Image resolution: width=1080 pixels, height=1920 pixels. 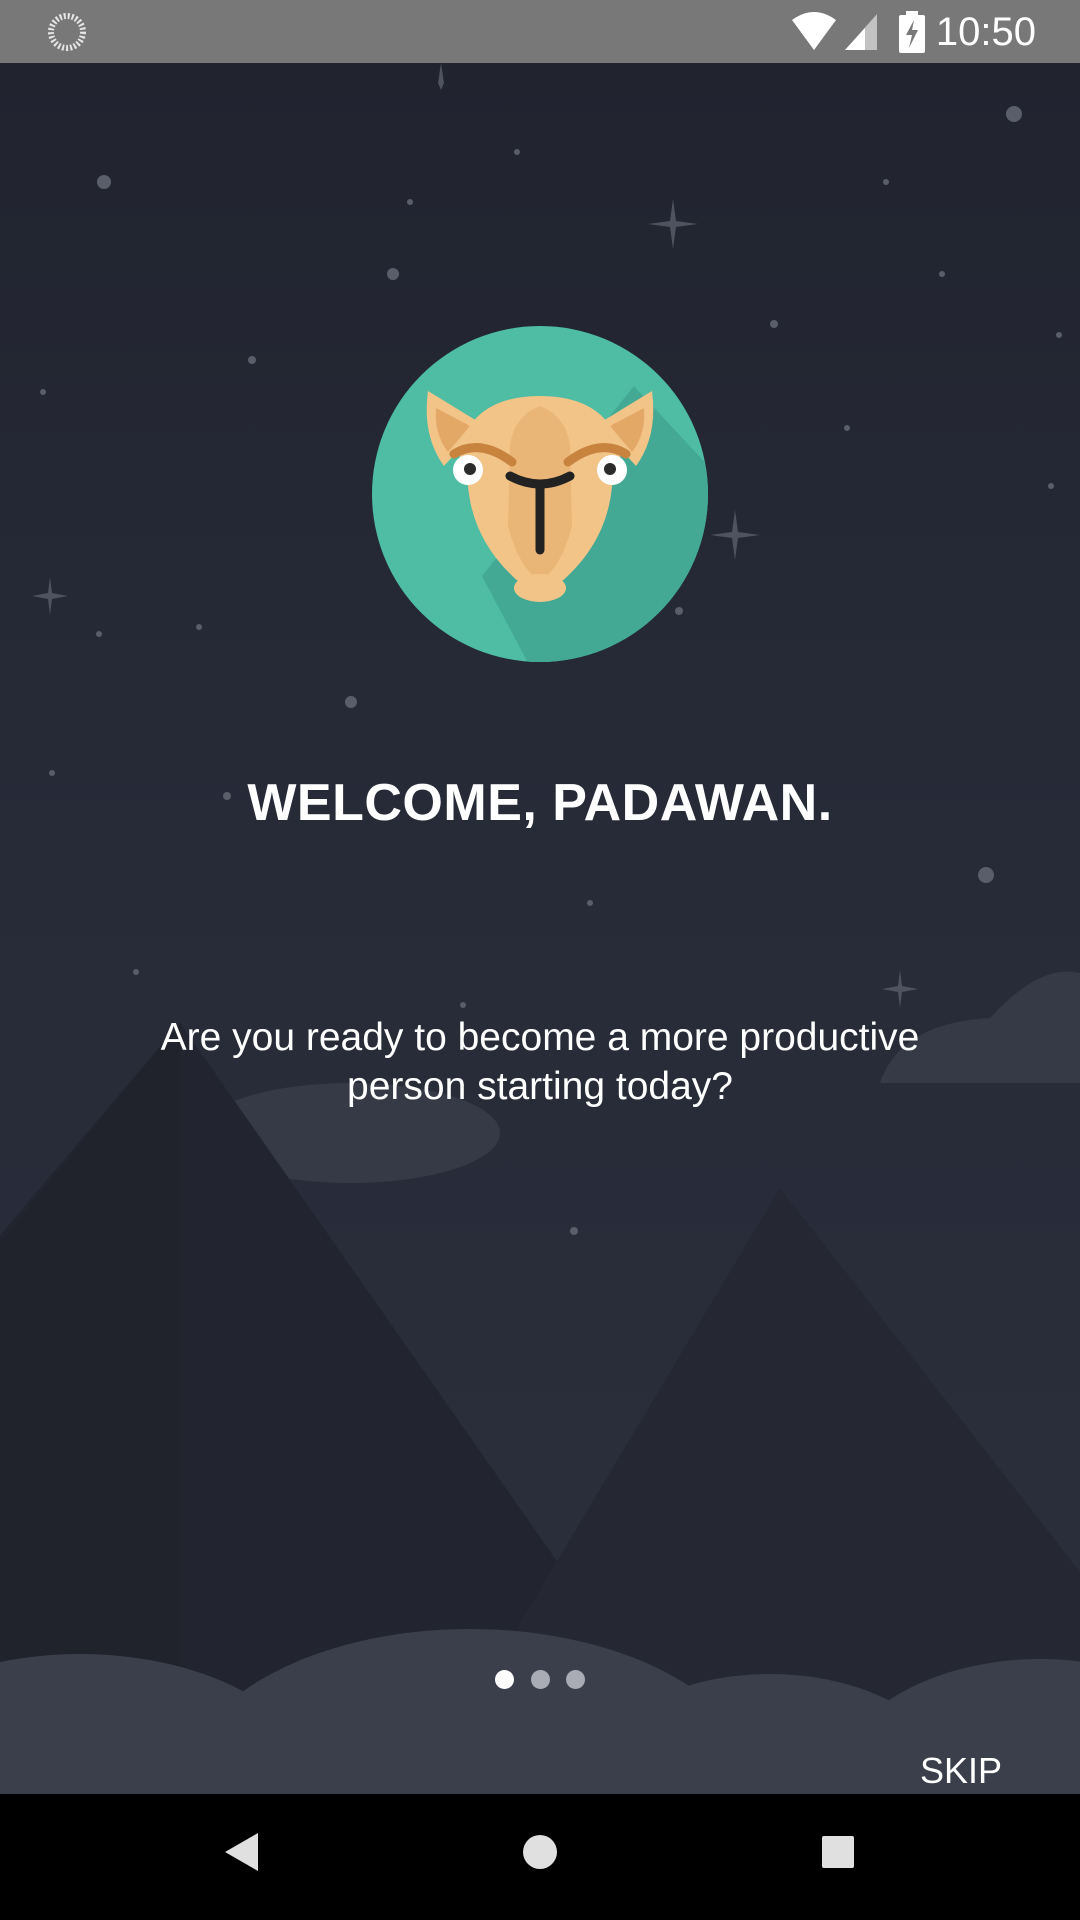 What do you see at coordinates (961, 1770) in the screenshot?
I see `skip-button: SKIP` at bounding box center [961, 1770].